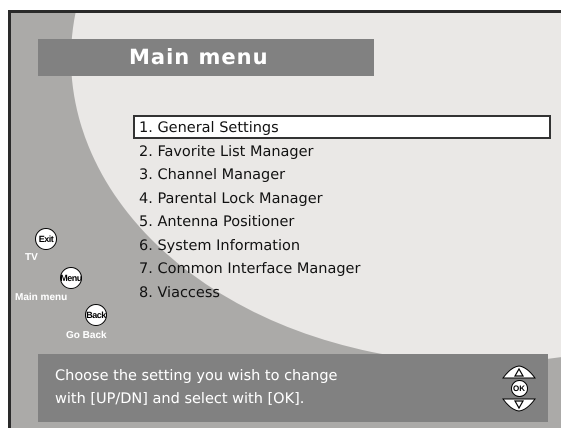 The width and height of the screenshot is (561, 428). I want to click on menu-title: Main menu, so click(206, 57).